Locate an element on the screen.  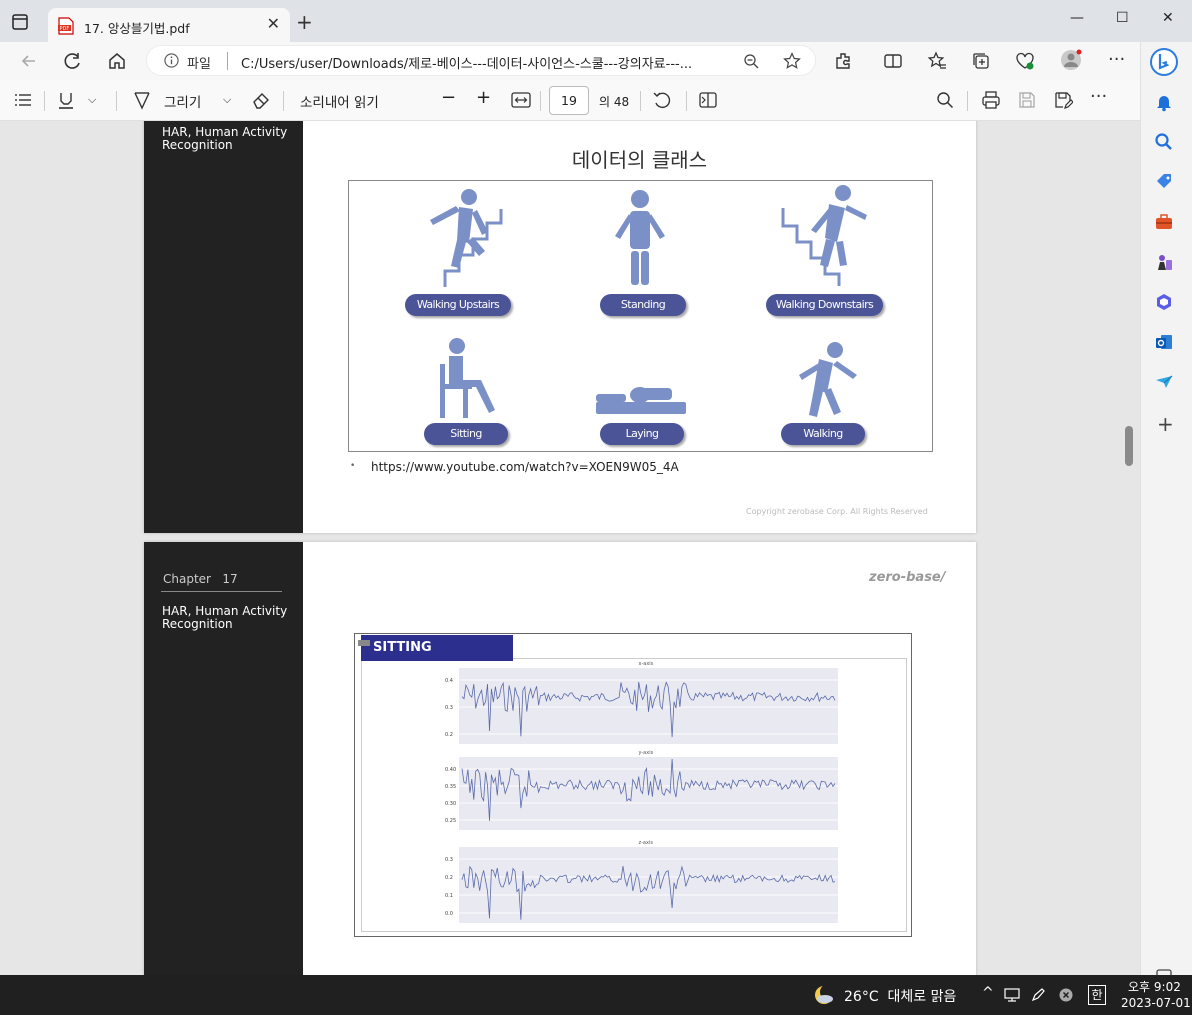
subplot-title: y-axis is located at coordinates (646, 753).